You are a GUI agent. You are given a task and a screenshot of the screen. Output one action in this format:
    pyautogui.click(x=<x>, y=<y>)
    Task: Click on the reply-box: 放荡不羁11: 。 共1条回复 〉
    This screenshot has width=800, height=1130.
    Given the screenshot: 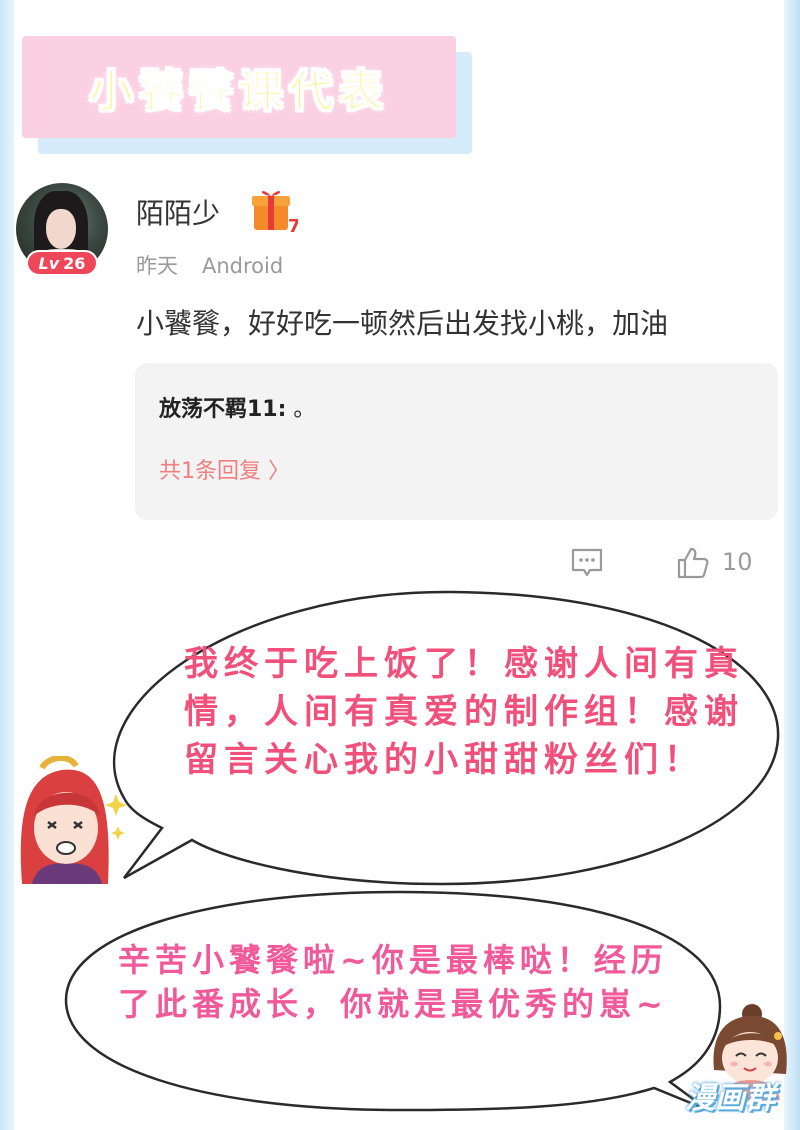 What is the action you would take?
    pyautogui.click(x=456, y=441)
    